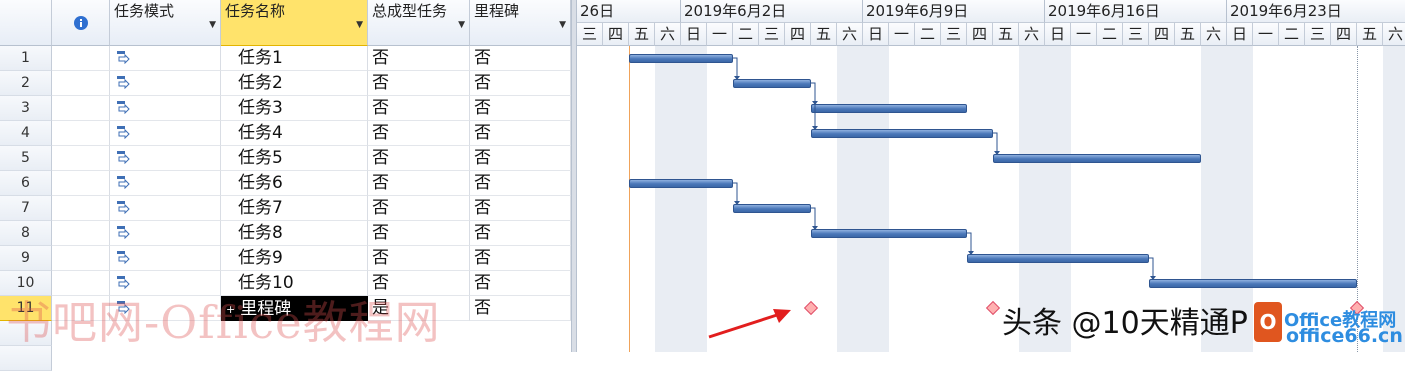 This screenshot has height=371, width=1405. What do you see at coordinates (419, 23) in the screenshot?
I see `column-header-summary: 总成型任务 ▼` at bounding box center [419, 23].